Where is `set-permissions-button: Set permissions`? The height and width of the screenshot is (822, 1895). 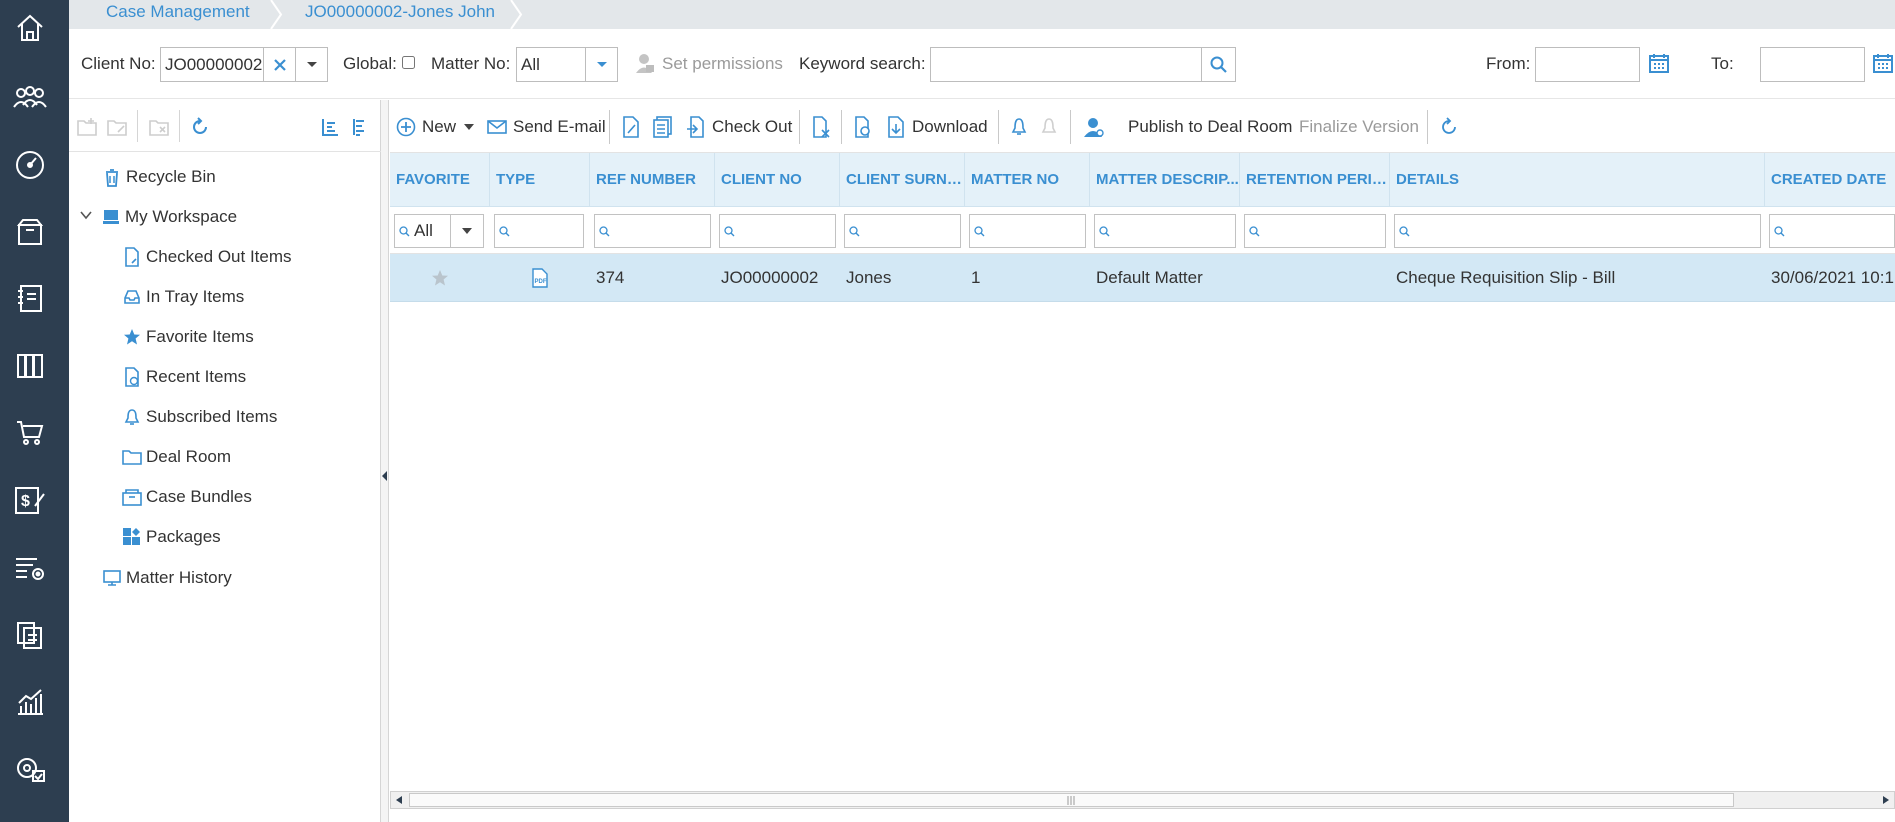
set-permissions-button: Set permissions is located at coordinates (722, 64).